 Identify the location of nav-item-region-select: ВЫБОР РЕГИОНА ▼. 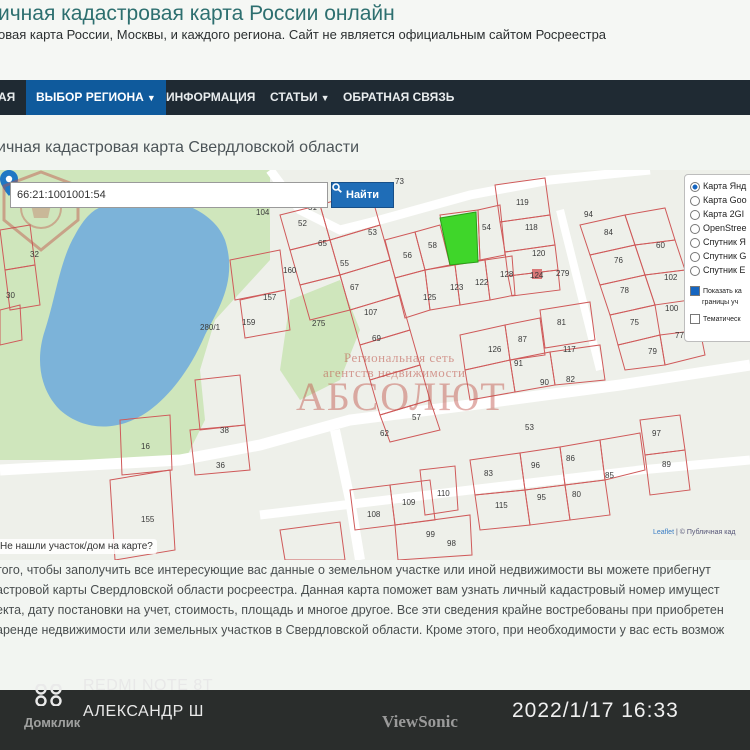
(96, 97).